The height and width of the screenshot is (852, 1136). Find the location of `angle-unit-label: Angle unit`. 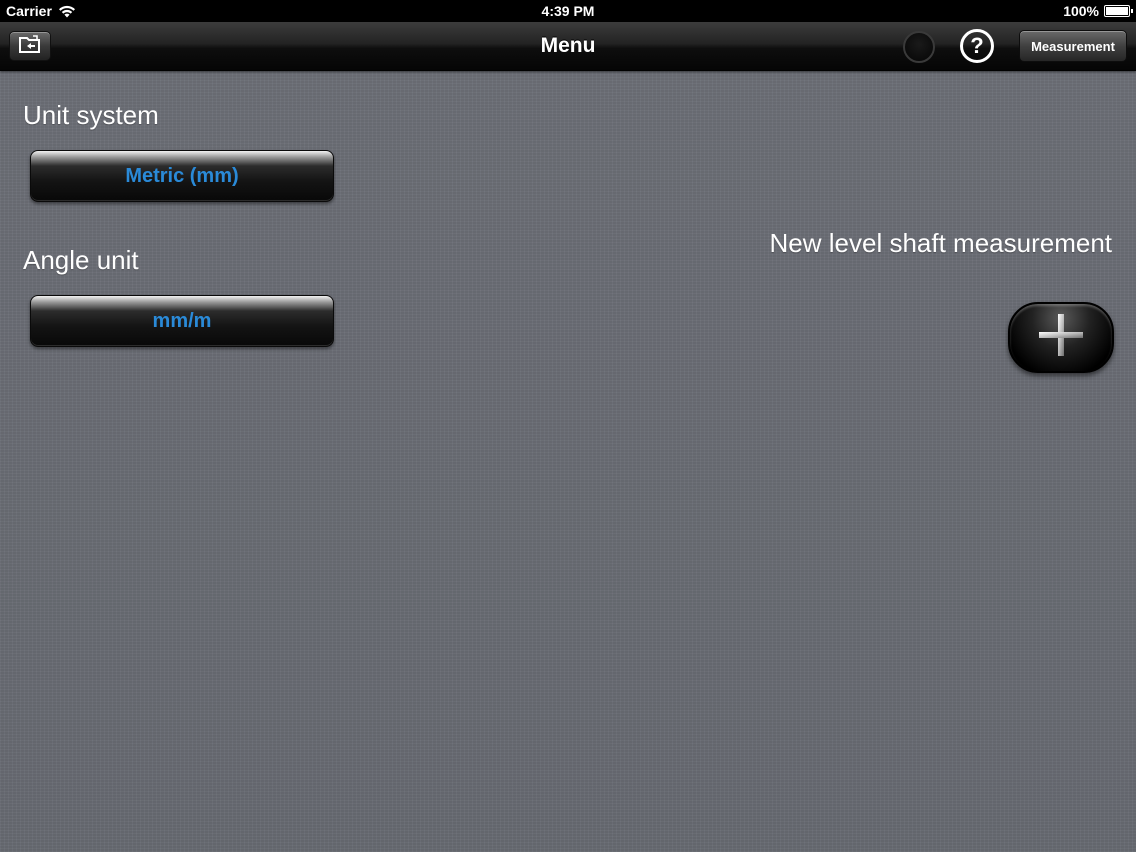

angle-unit-label: Angle unit is located at coordinates (81, 260).